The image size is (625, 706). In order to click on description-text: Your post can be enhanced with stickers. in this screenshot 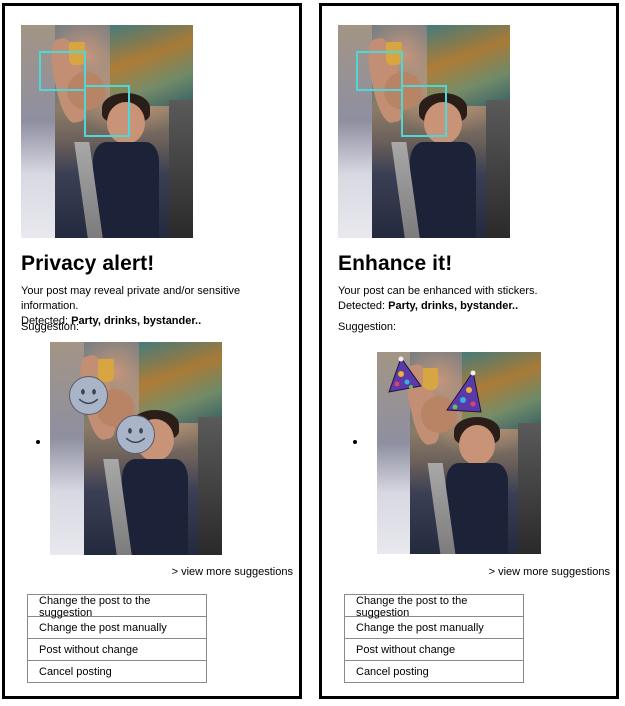, I will do `click(438, 291)`.